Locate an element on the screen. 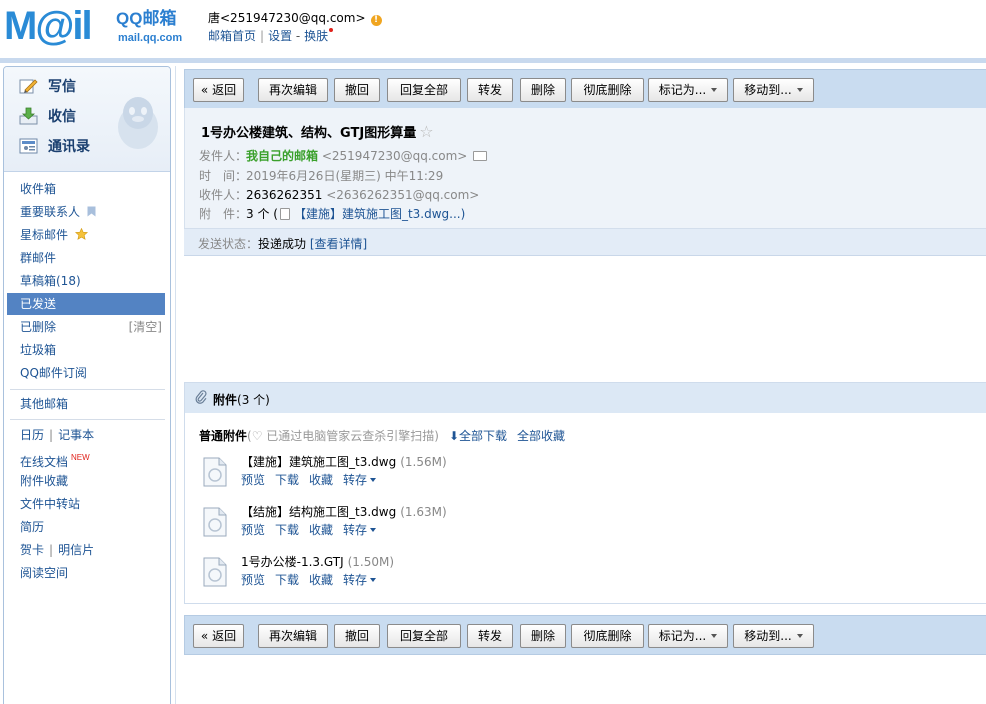 This screenshot has height=704, width=986. calendar-link: 日历 is located at coordinates (32, 435).